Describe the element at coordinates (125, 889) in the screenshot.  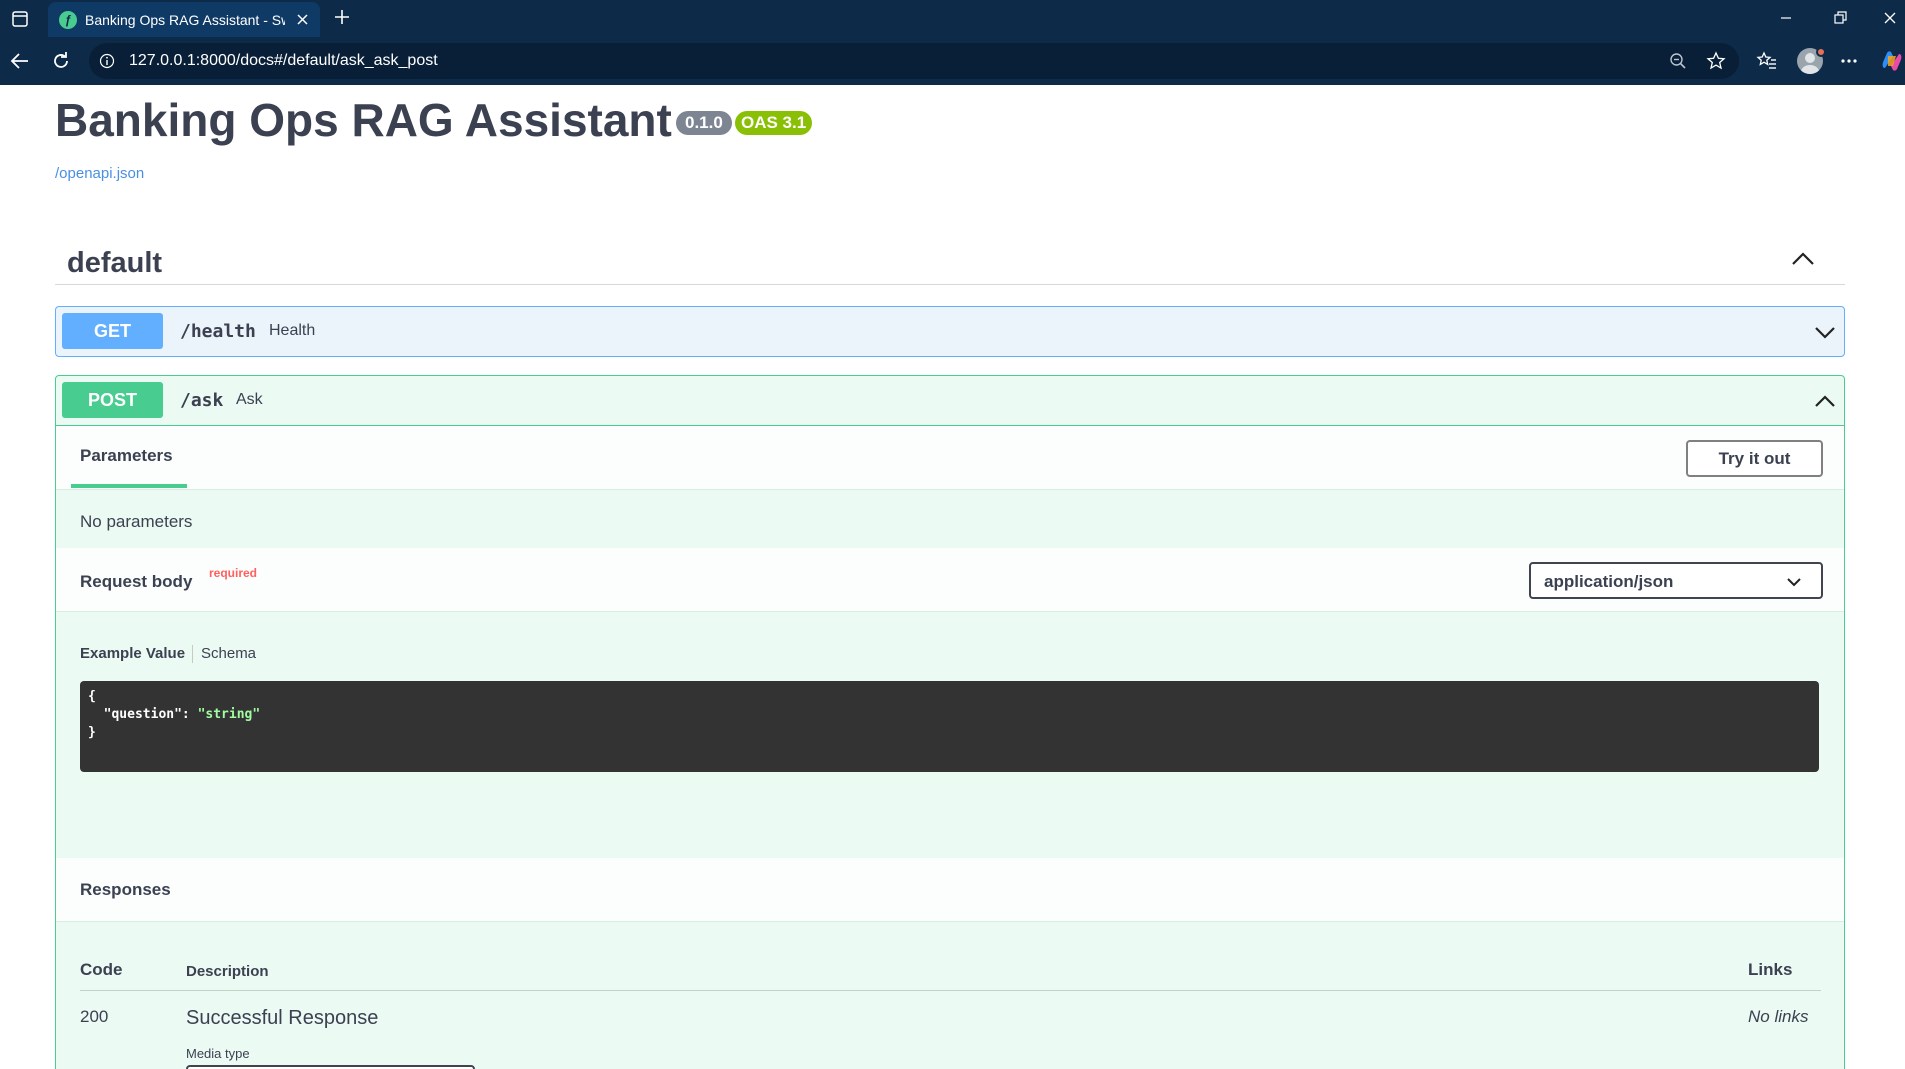
I see `responses-title: Responses` at that location.